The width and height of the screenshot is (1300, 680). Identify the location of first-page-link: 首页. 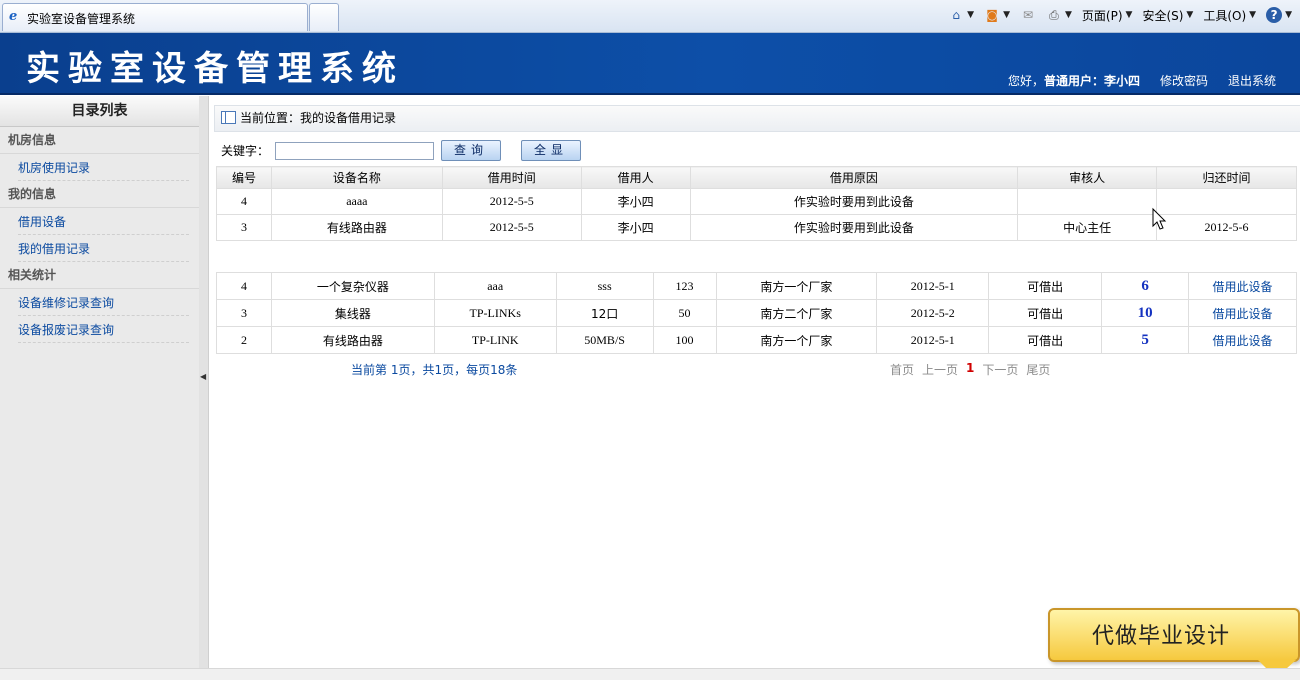
(902, 369).